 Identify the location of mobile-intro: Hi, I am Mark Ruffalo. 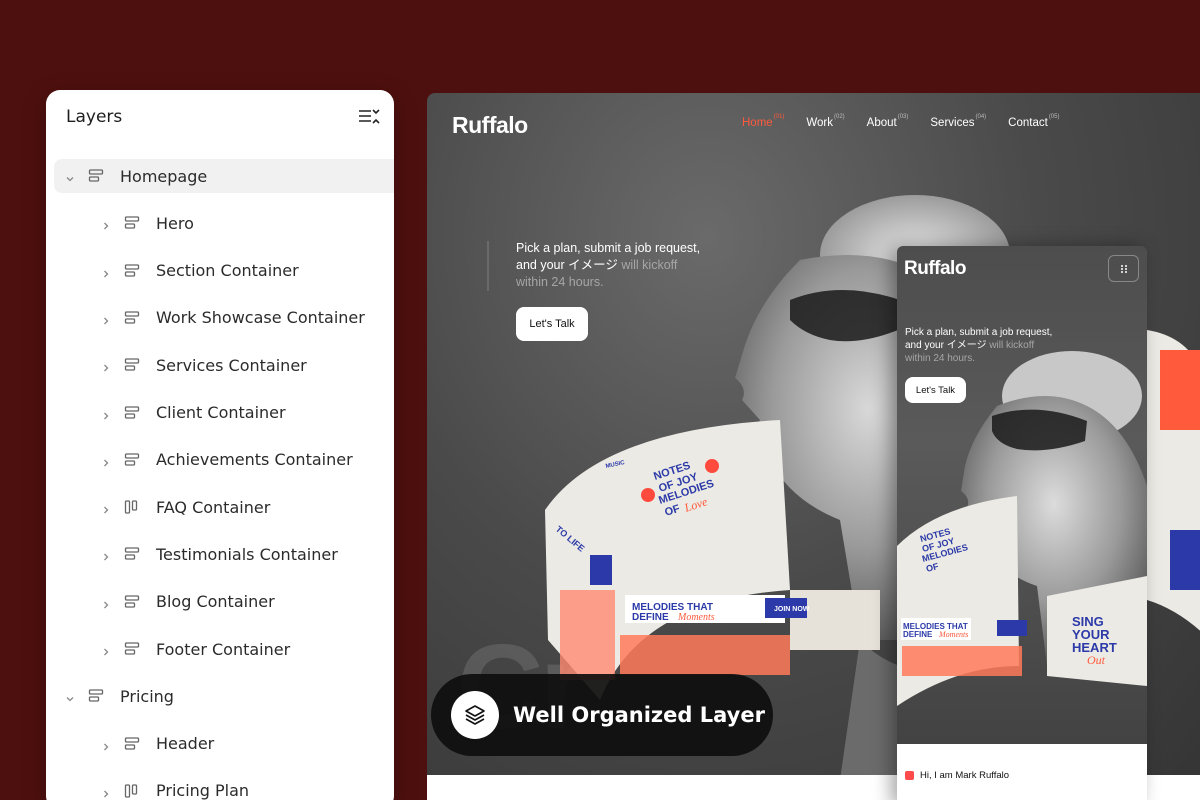
(957, 775).